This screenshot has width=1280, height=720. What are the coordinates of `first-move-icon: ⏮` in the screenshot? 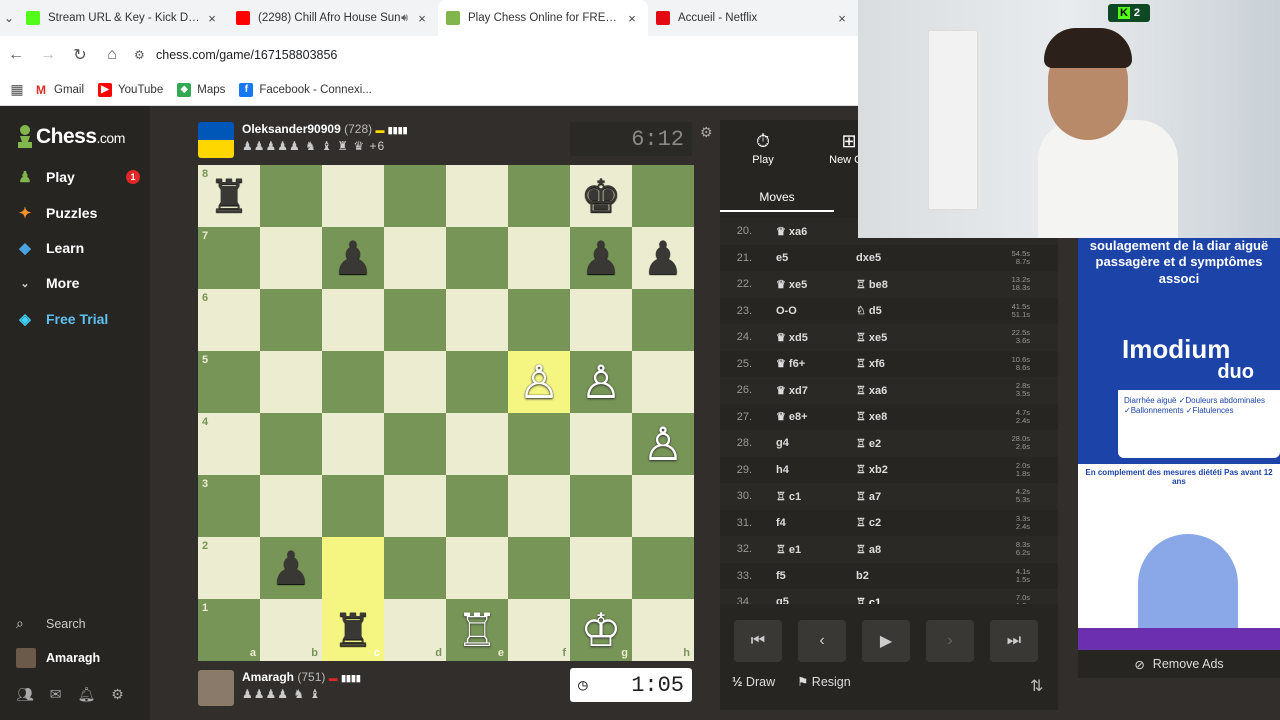 It's located at (758, 641).